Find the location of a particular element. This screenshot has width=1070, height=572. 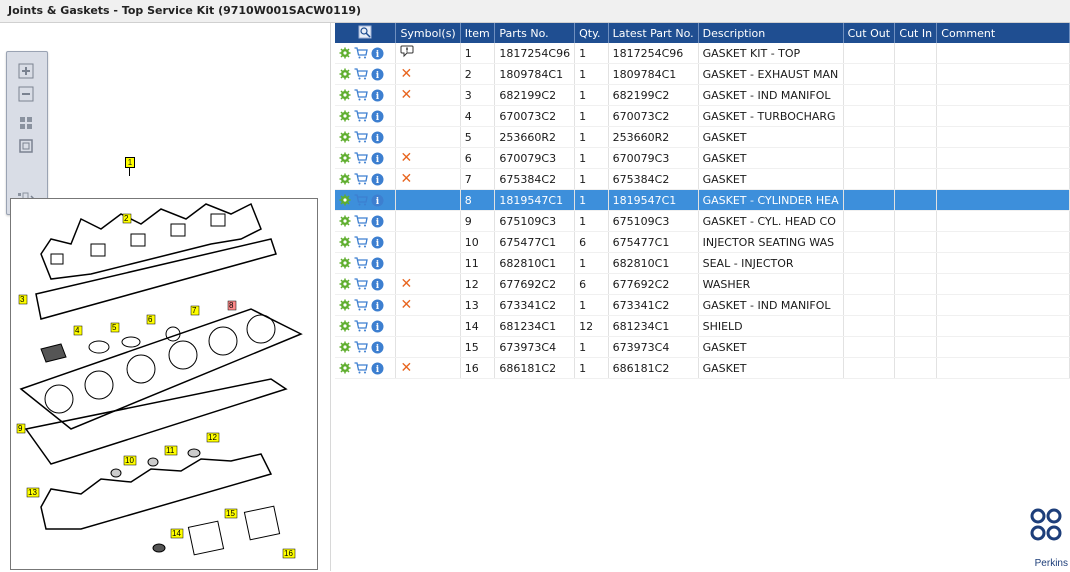

table-row: i ✕ 3 682199C2 1 682199C2 GASKET - IND MANIFOL is located at coordinates (702, 95).